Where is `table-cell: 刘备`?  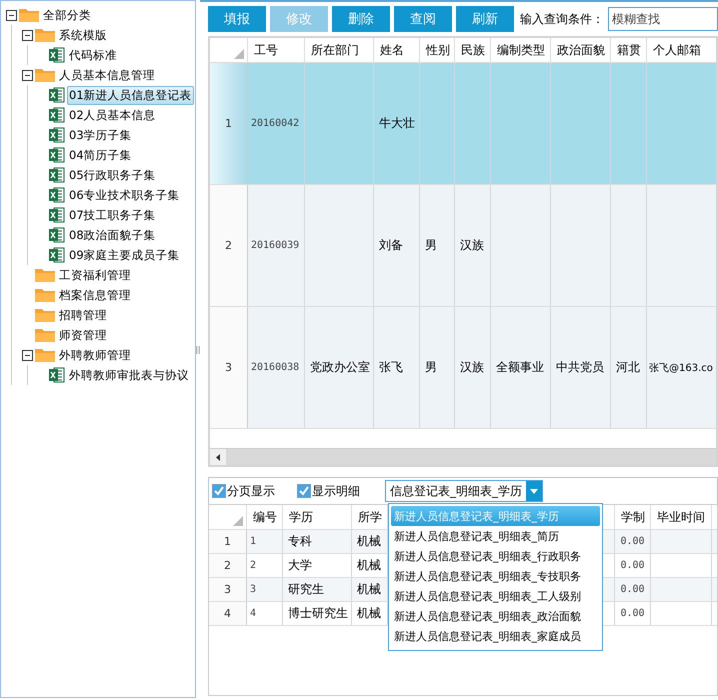 table-cell: 刘备 is located at coordinates (397, 245).